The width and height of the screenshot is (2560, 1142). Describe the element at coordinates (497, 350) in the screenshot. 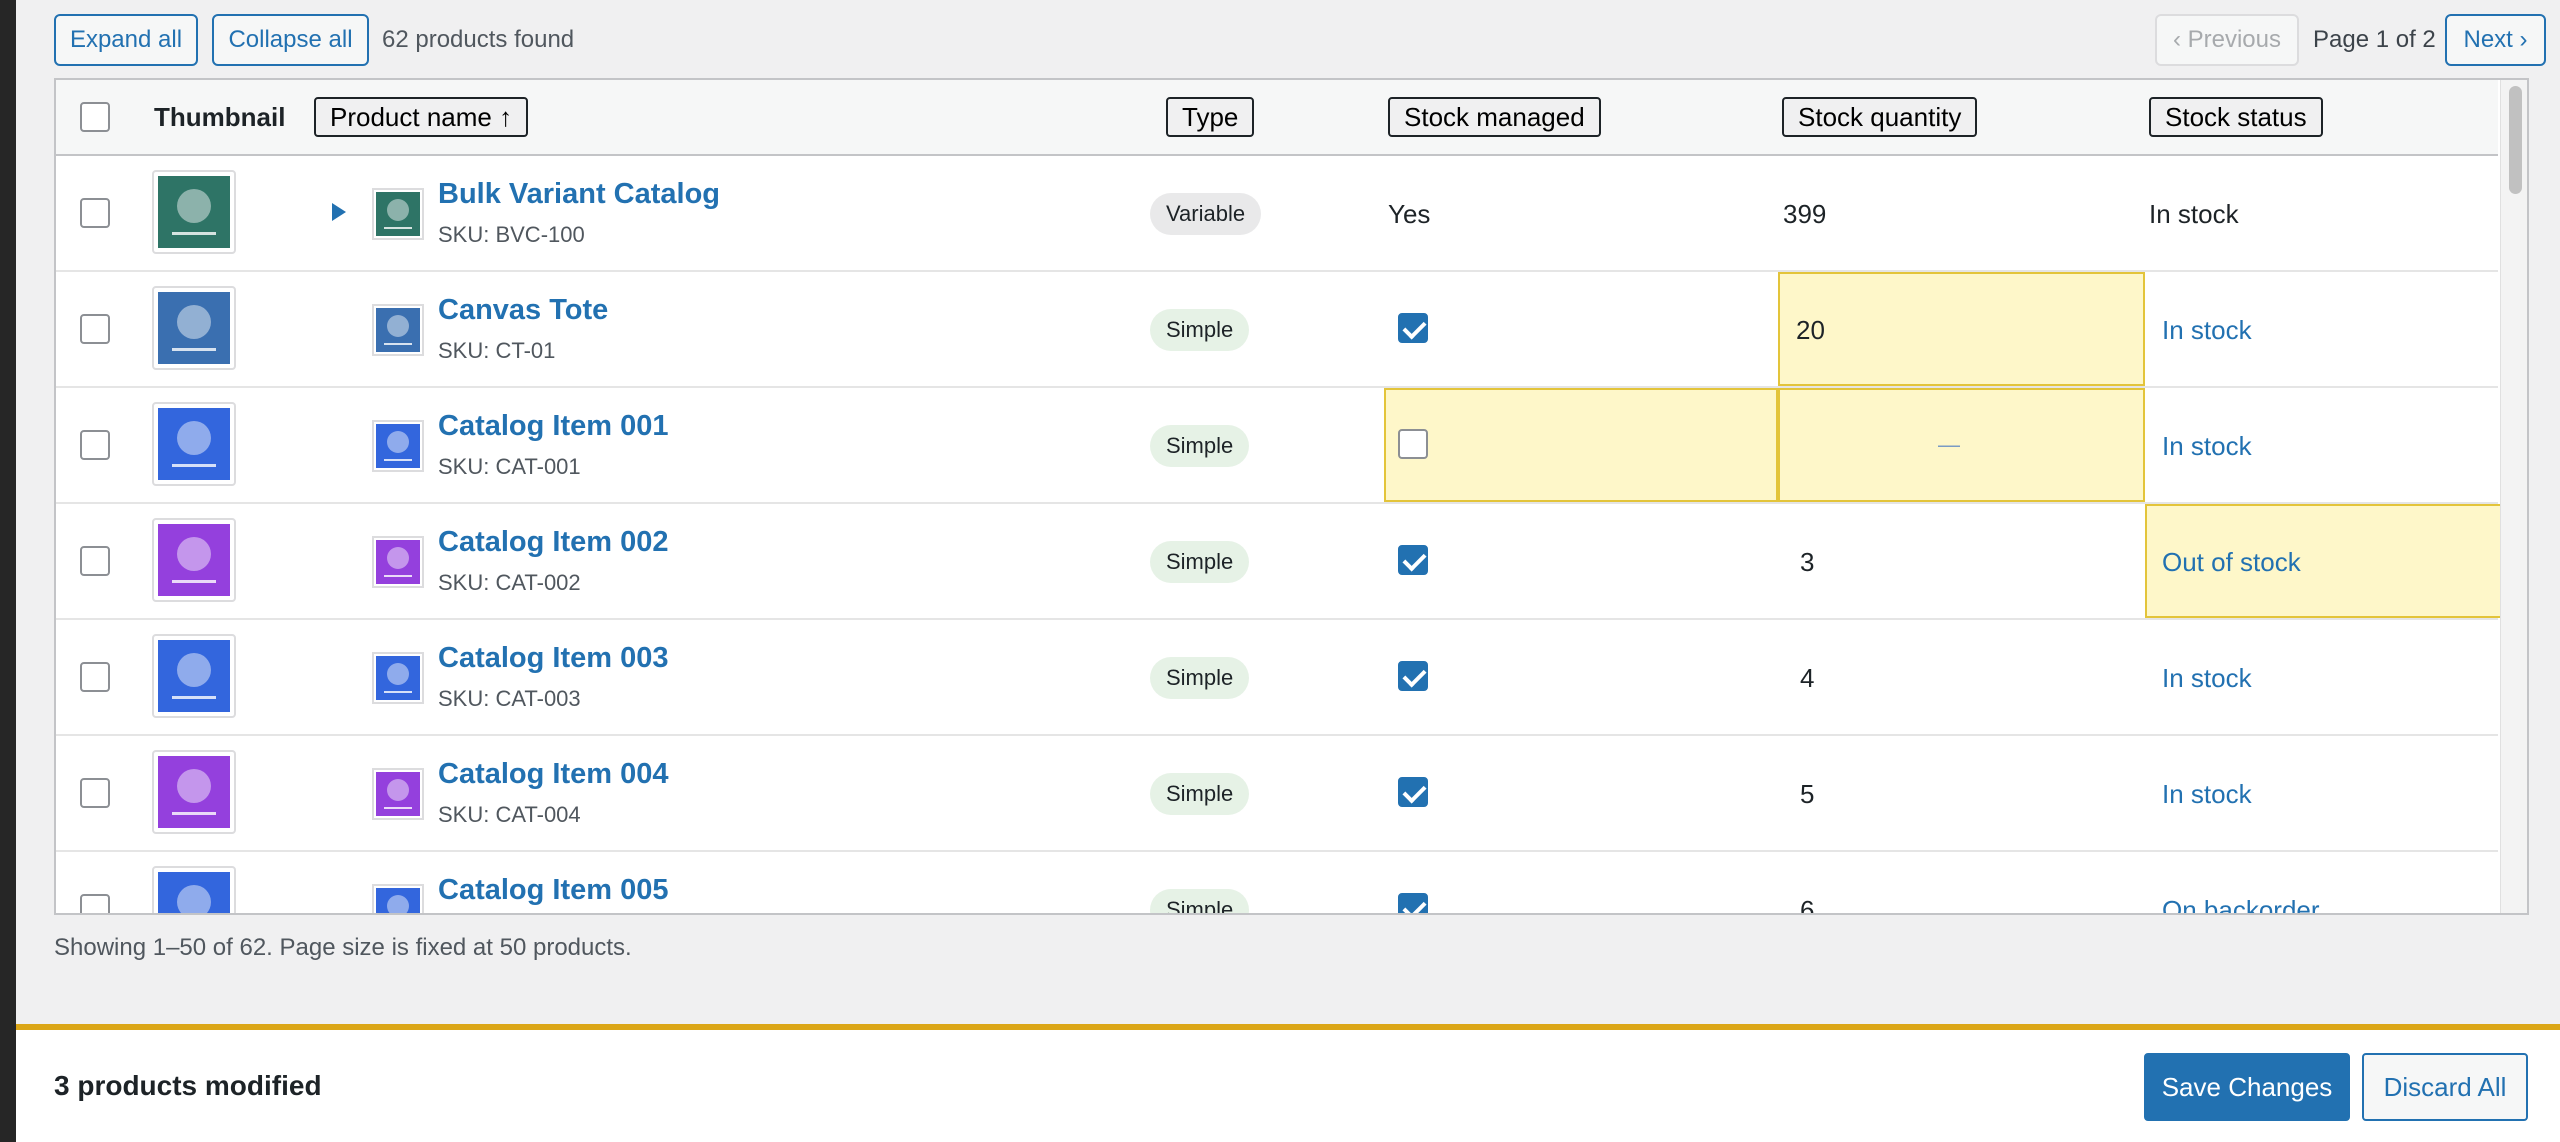

I see `product-sku: SKU: CT-01` at that location.